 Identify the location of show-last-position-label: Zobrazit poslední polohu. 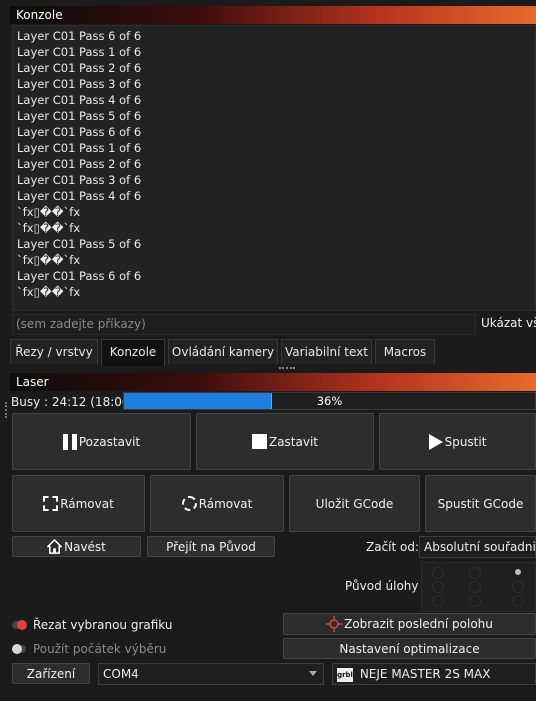
(418, 624).